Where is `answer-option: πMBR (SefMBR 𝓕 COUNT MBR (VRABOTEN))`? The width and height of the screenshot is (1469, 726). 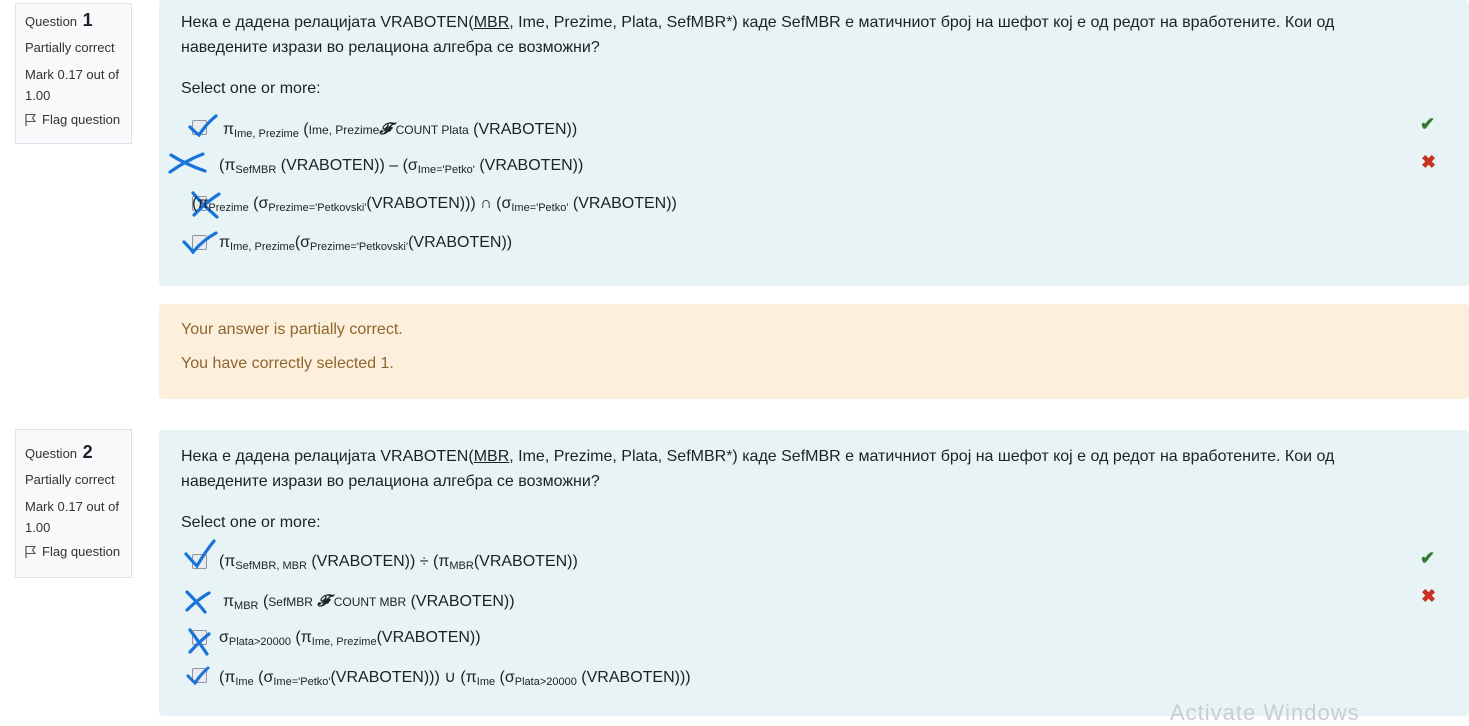
answer-option: πMBR (SefMBR 𝓕 COUNT MBR (VRABOTEN)) is located at coordinates (369, 601).